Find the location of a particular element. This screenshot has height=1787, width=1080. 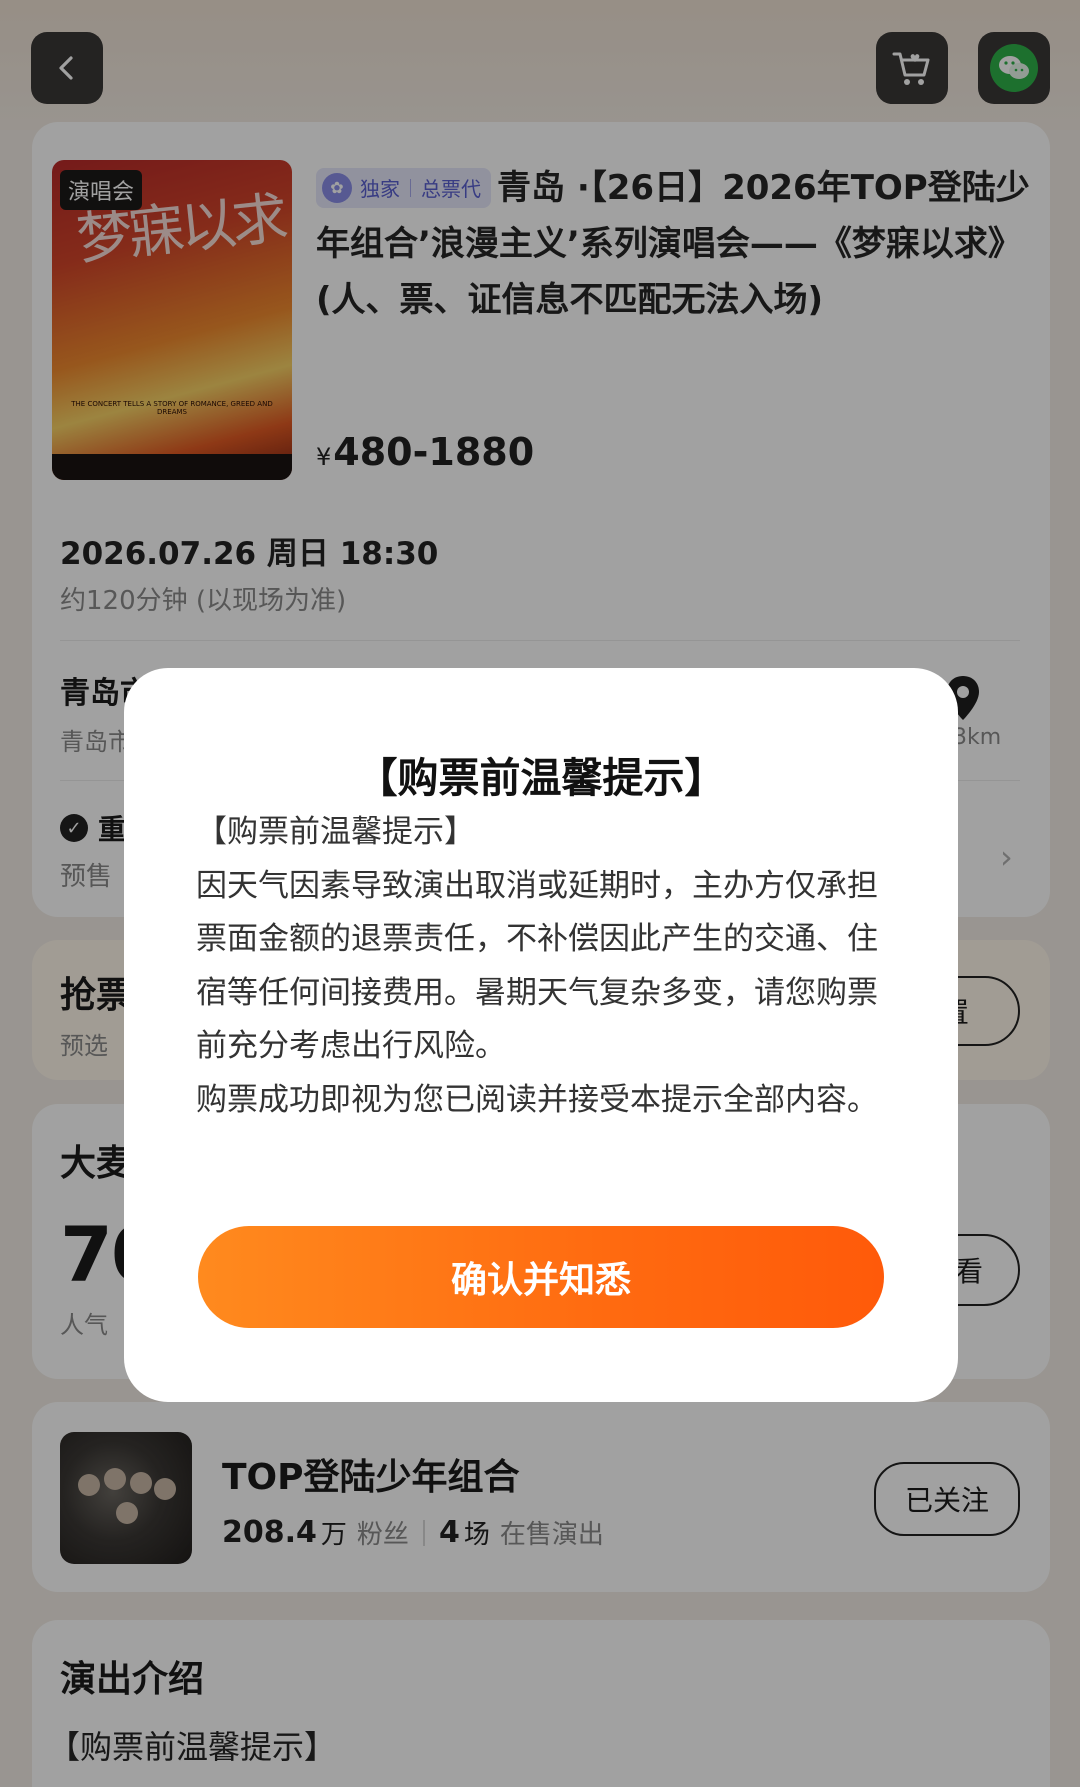

confirm-button: 确认并知悉 is located at coordinates (541, 1277).